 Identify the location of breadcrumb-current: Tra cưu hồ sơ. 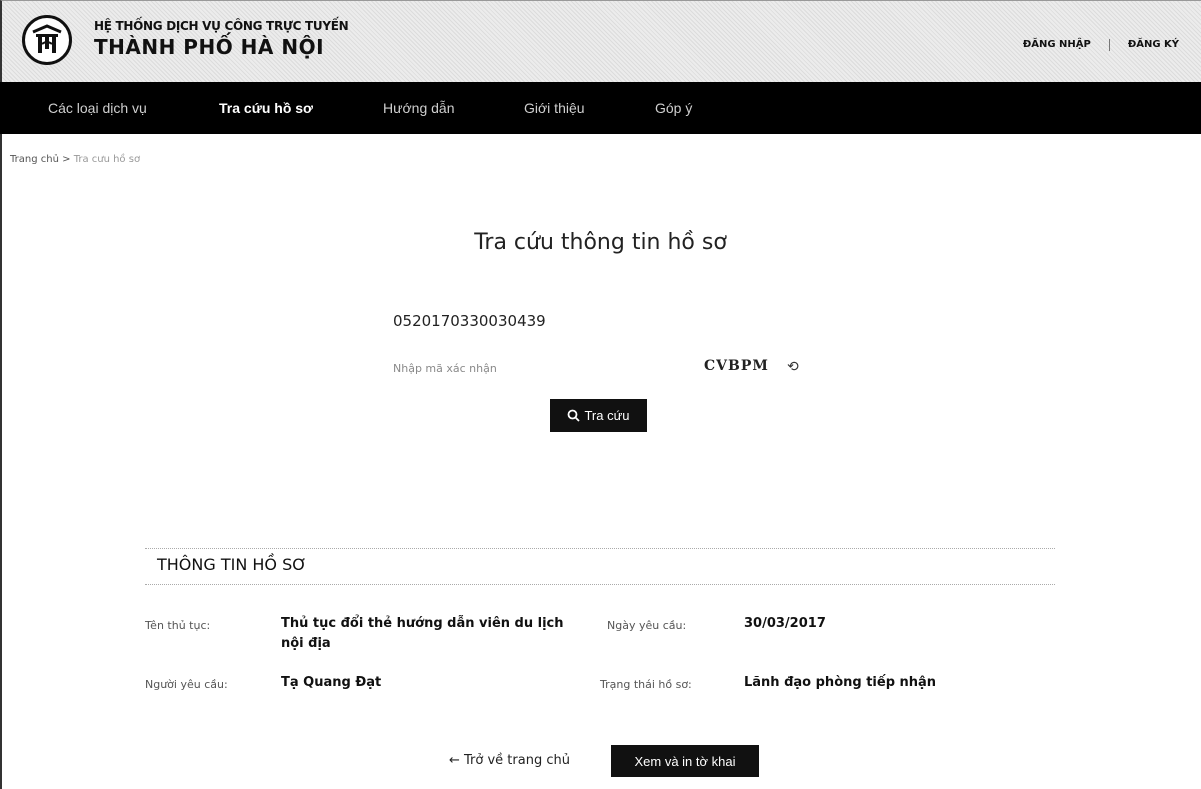
(107, 159).